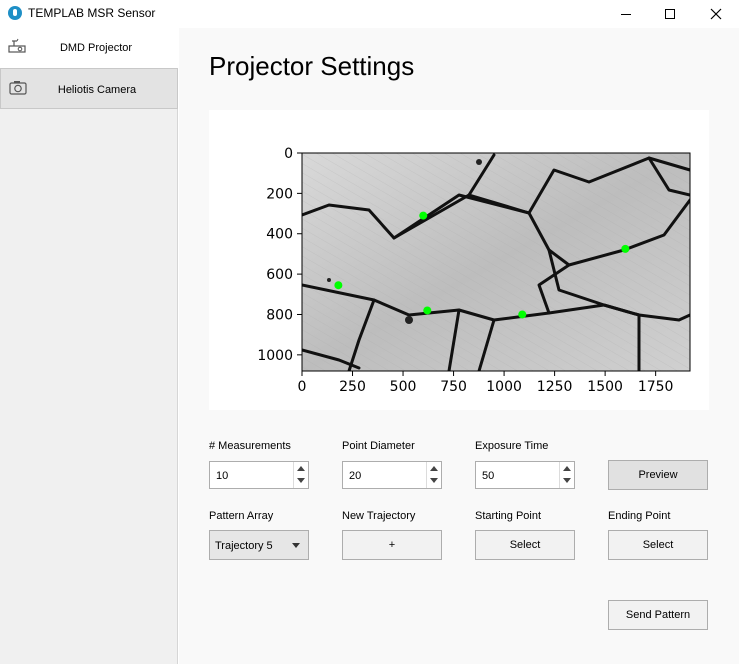  I want to click on add-trajectory-button: +, so click(392, 545).